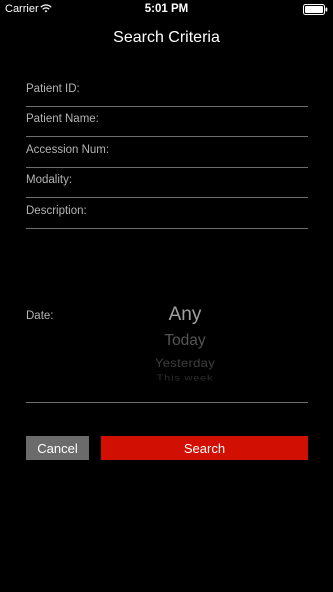  What do you see at coordinates (185, 341) in the screenshot?
I see `date-option: Today` at bounding box center [185, 341].